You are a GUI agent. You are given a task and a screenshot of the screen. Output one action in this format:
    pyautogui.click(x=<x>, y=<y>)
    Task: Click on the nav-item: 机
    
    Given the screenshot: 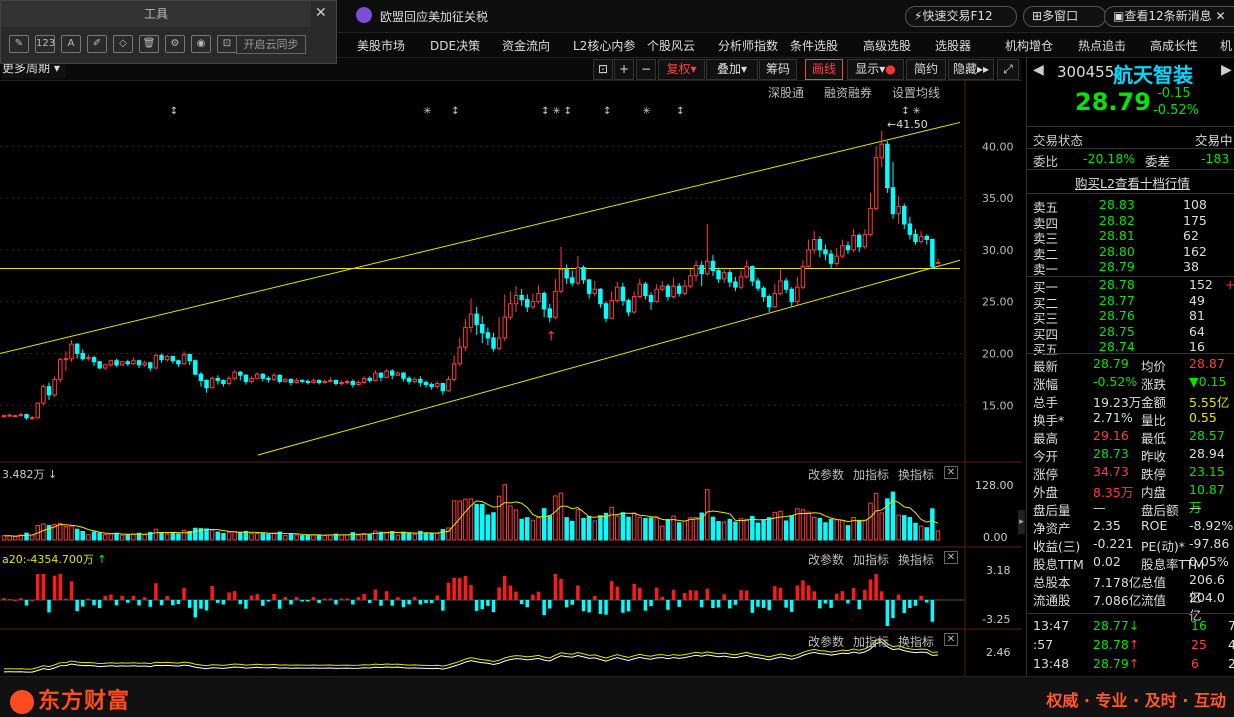 What is the action you would take?
    pyautogui.click(x=1226, y=45)
    